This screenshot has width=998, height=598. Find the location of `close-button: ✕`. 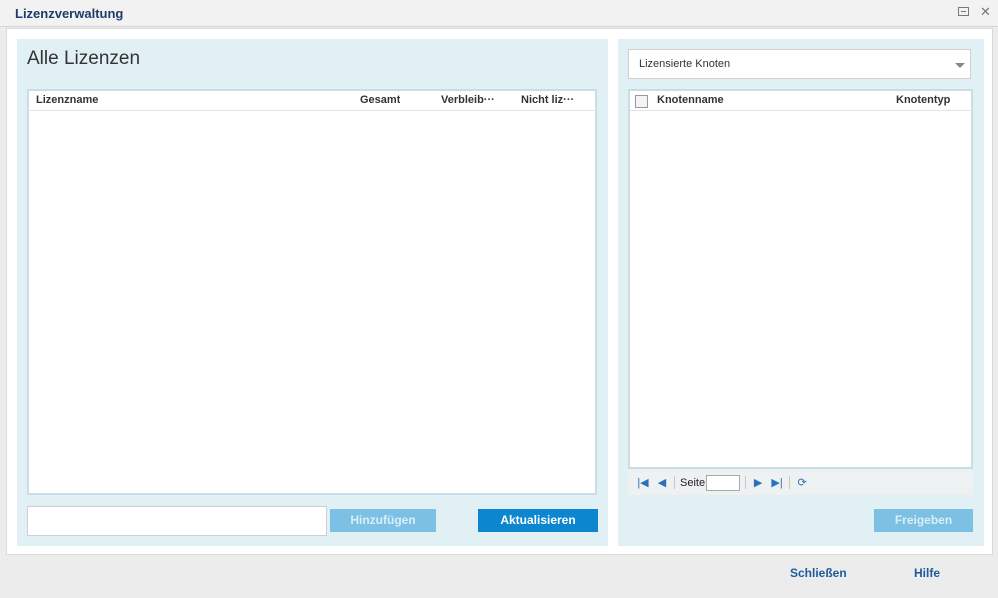

close-button: ✕ is located at coordinates (985, 11).